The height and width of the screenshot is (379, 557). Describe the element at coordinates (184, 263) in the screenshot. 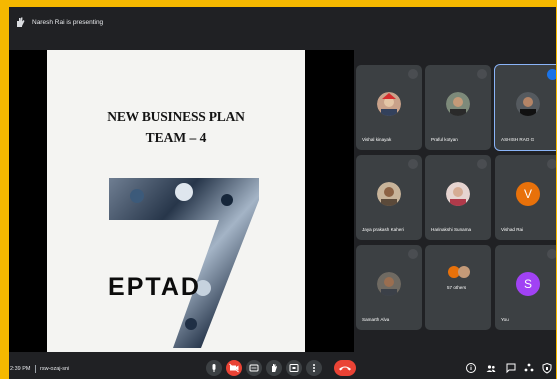

I see `heptad-logo: HEPTAD` at that location.